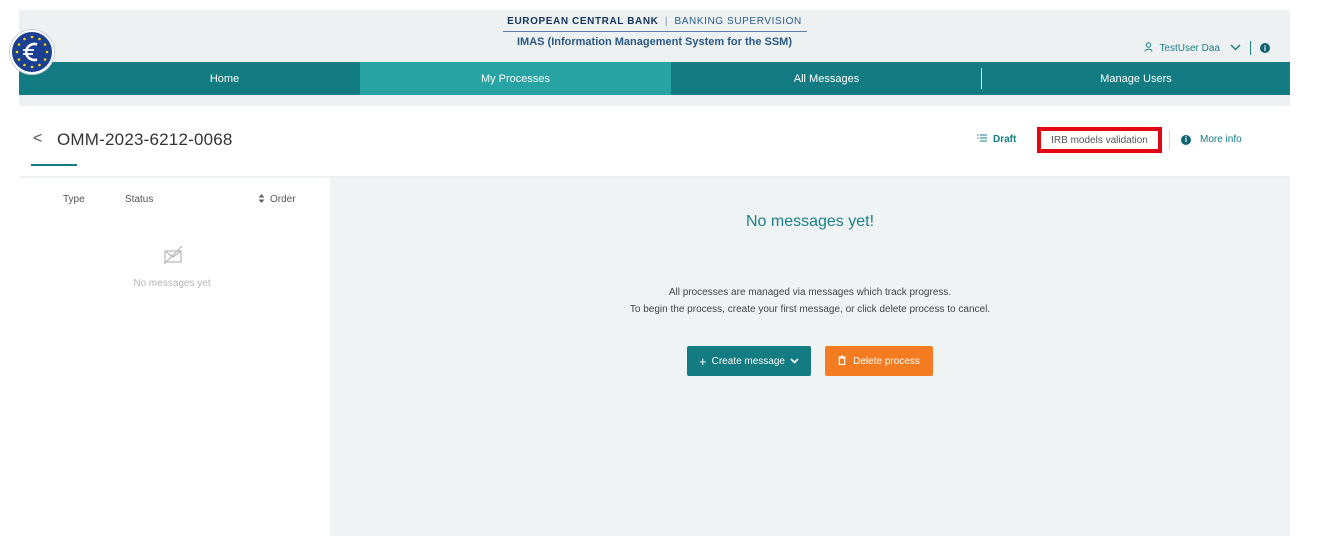  I want to click on column-type: Type, so click(74, 199).